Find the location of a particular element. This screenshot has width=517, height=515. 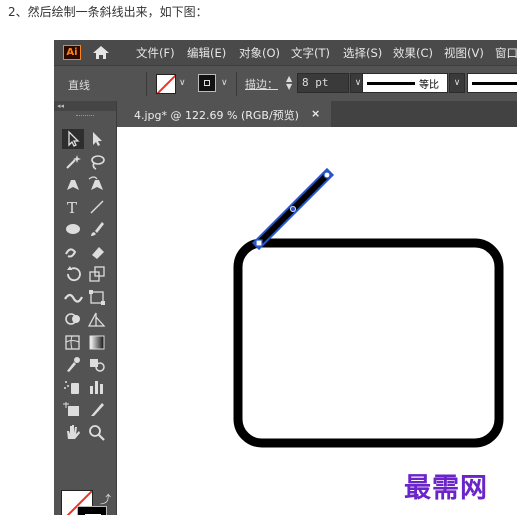

svg-text: T is located at coordinates (72, 208).